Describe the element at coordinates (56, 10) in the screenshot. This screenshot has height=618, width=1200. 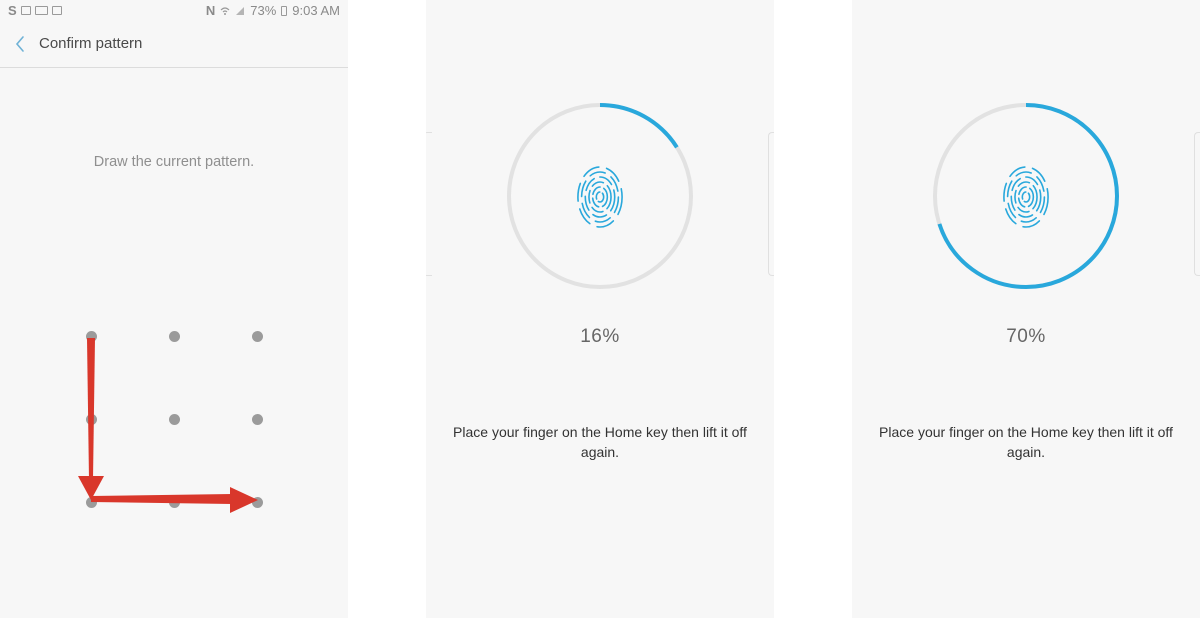
I see `message-icon` at that location.